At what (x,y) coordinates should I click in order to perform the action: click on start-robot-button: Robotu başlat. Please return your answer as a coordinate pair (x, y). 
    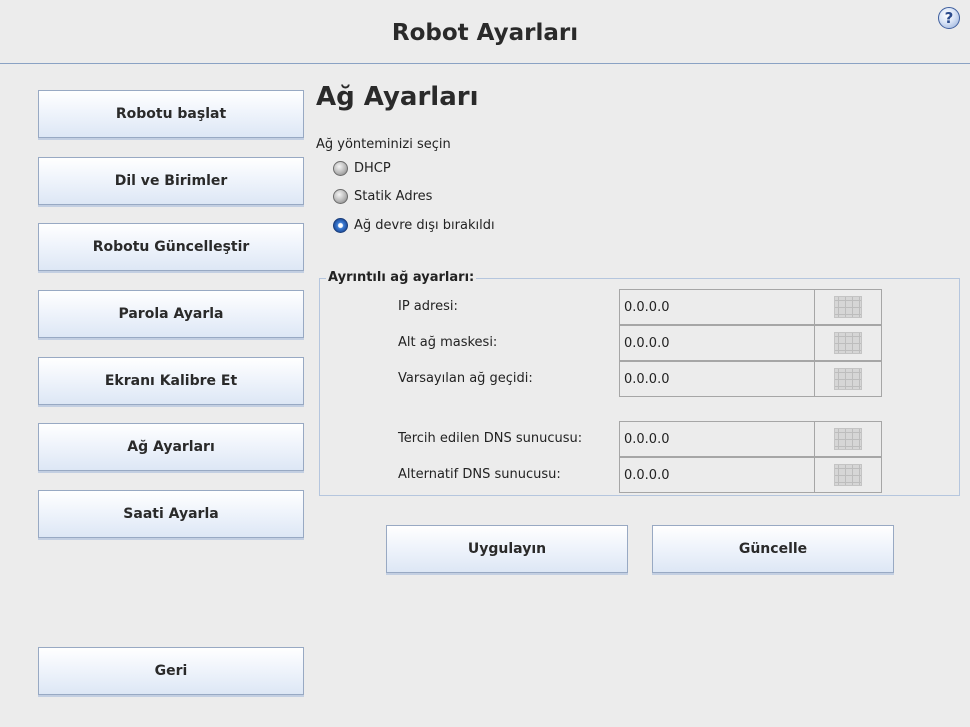
    Looking at the image, I should click on (171, 114).